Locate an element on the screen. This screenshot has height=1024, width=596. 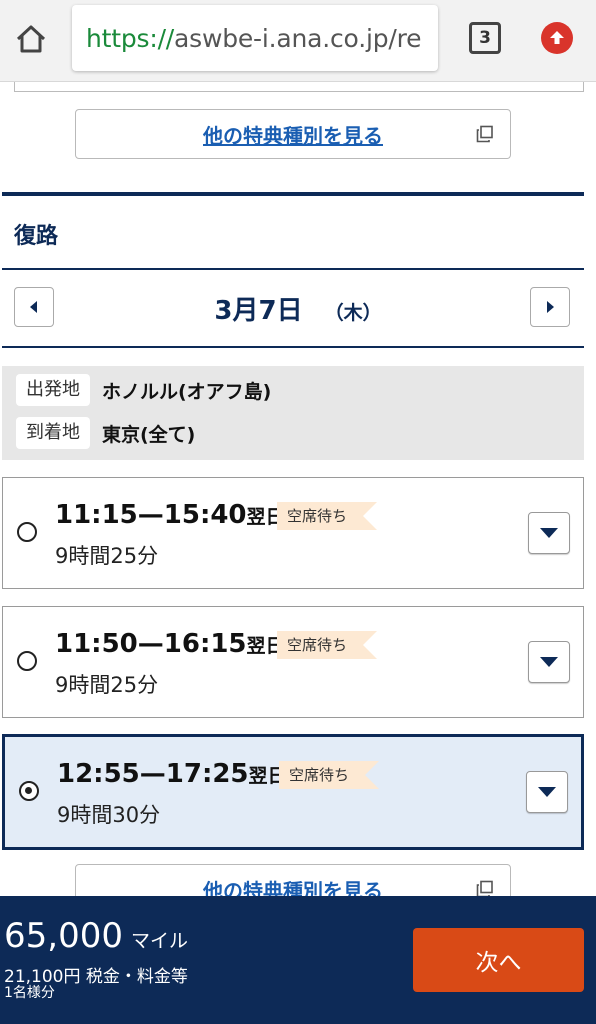
flight-option: 11:50—16:15翌日 空席待ち 9時間25分 is located at coordinates (293, 662).